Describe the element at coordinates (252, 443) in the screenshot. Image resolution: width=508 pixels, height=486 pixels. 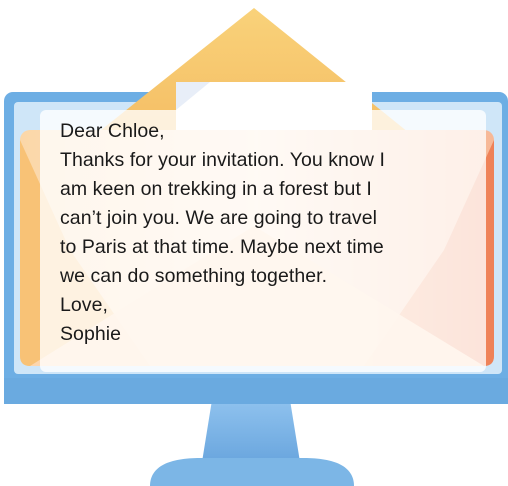
I see `monitor-stand` at that location.